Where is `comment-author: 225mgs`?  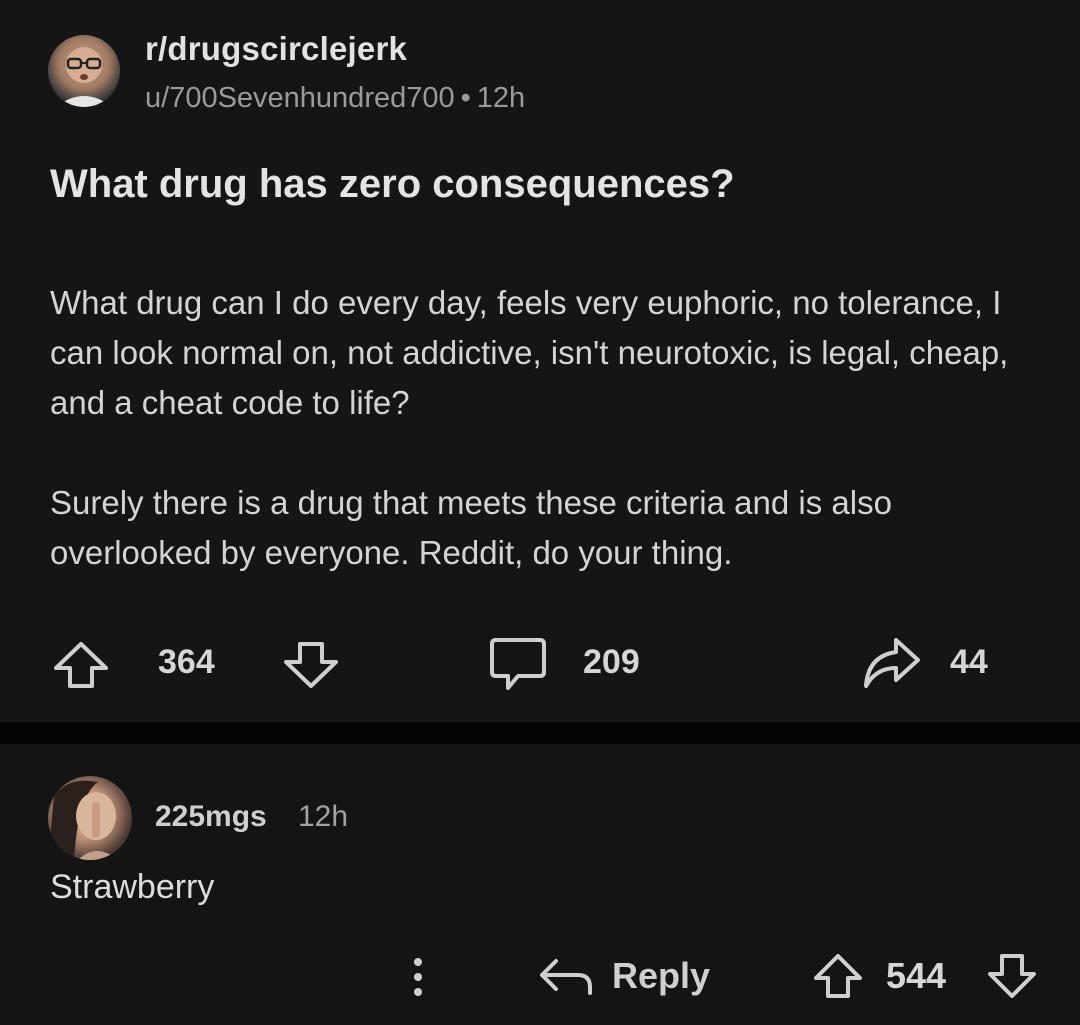 comment-author: 225mgs is located at coordinates (211, 817).